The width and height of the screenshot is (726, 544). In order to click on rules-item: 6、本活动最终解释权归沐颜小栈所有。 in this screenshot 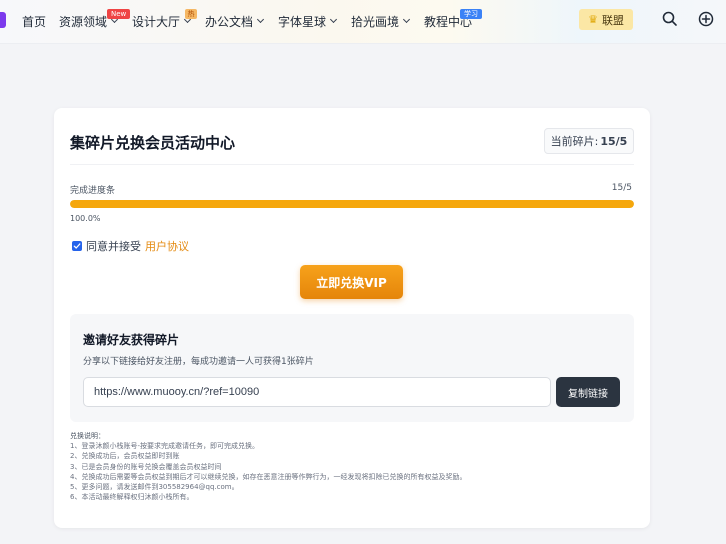, I will do `click(132, 497)`.